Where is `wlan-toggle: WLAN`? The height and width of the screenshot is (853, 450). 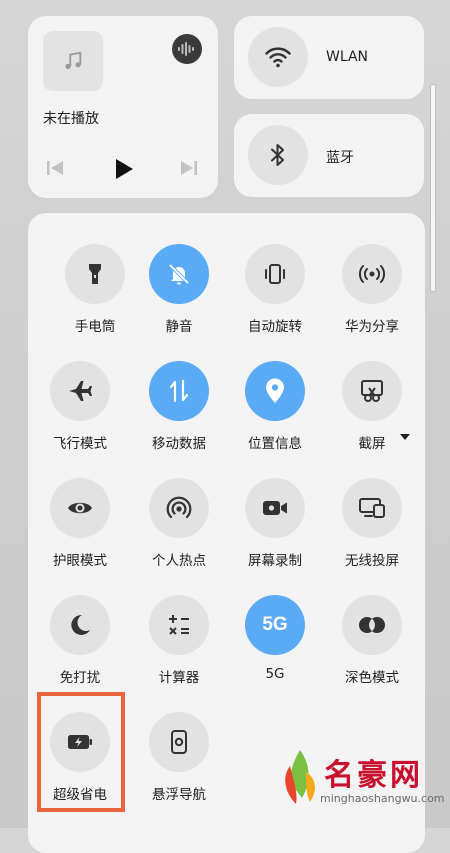
wlan-toggle: WLAN is located at coordinates (329, 57).